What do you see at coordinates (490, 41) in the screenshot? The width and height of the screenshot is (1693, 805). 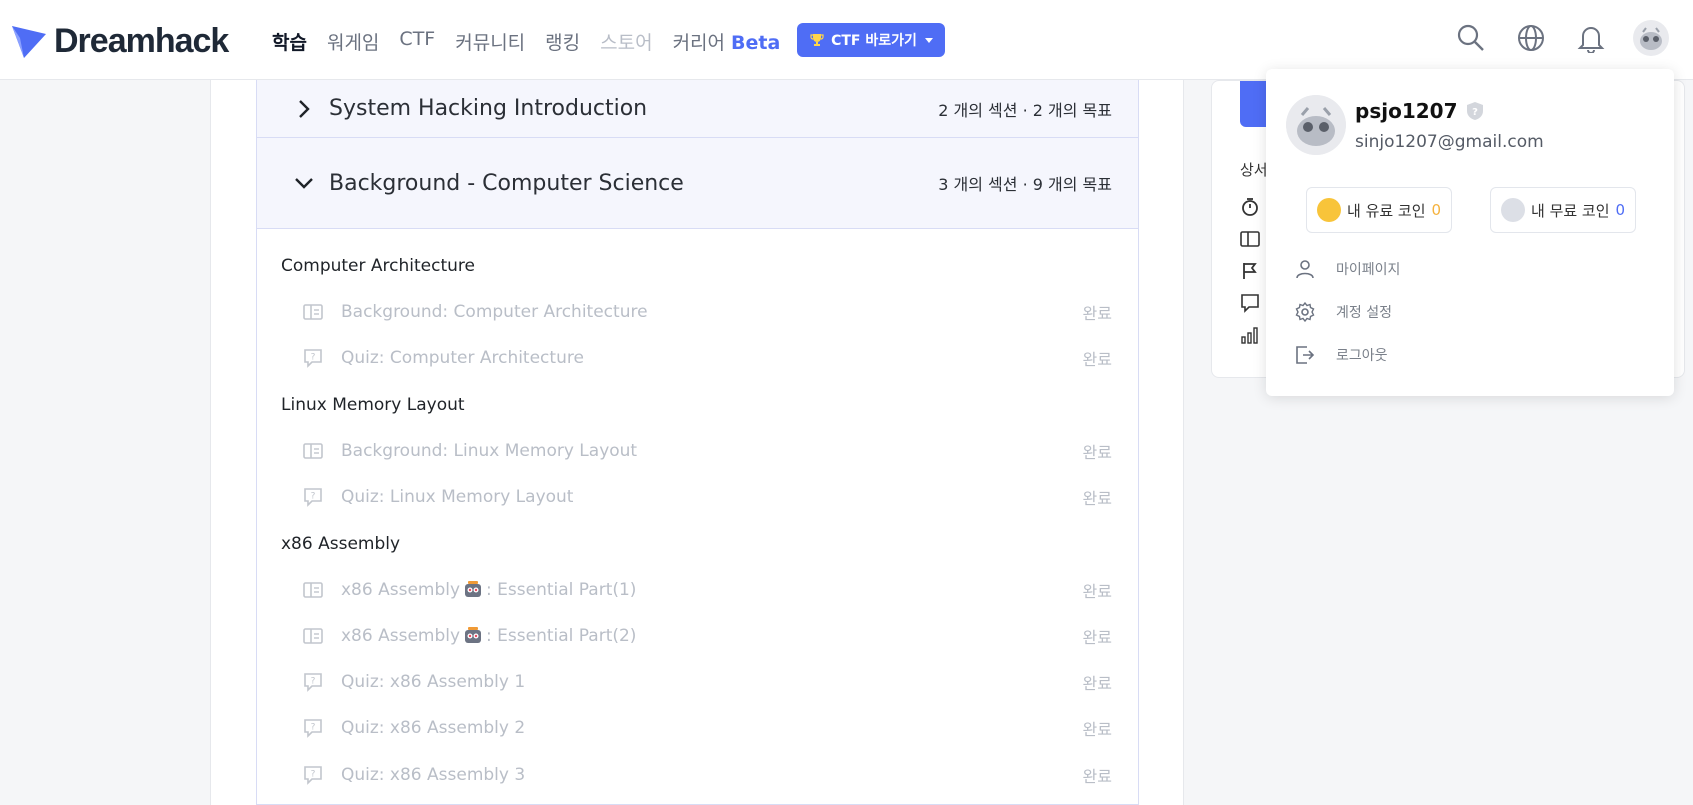 I see `nav-community: 커뮤니티` at bounding box center [490, 41].